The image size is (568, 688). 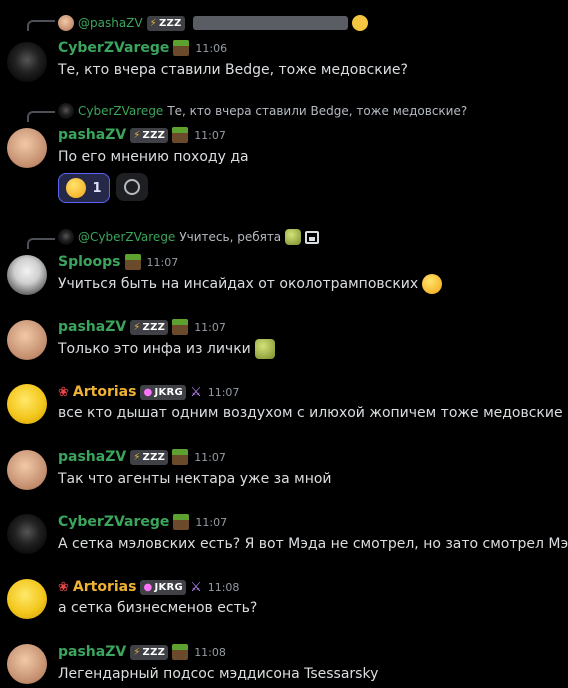 What do you see at coordinates (158, 608) in the screenshot?
I see `message-text: а сетка бизнесменов есть?` at bounding box center [158, 608].